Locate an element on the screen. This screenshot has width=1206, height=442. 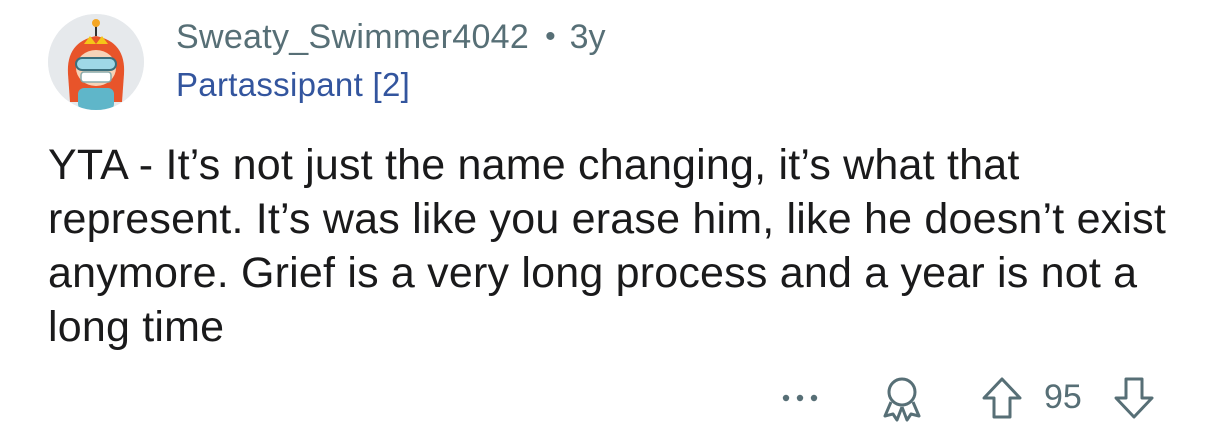
comment-age: 3y is located at coordinates (587, 36).